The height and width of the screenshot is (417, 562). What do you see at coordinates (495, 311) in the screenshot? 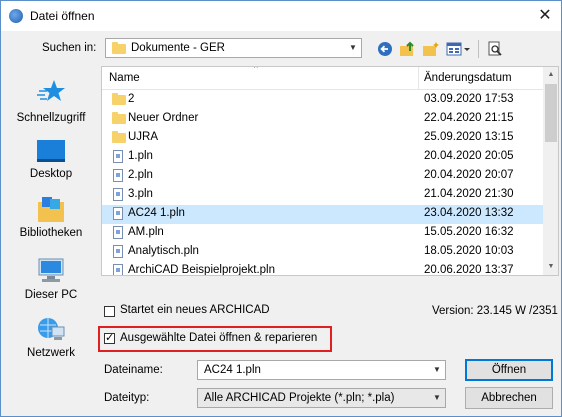
I see `version-text: Version: 23.145 W /2351` at bounding box center [495, 311].